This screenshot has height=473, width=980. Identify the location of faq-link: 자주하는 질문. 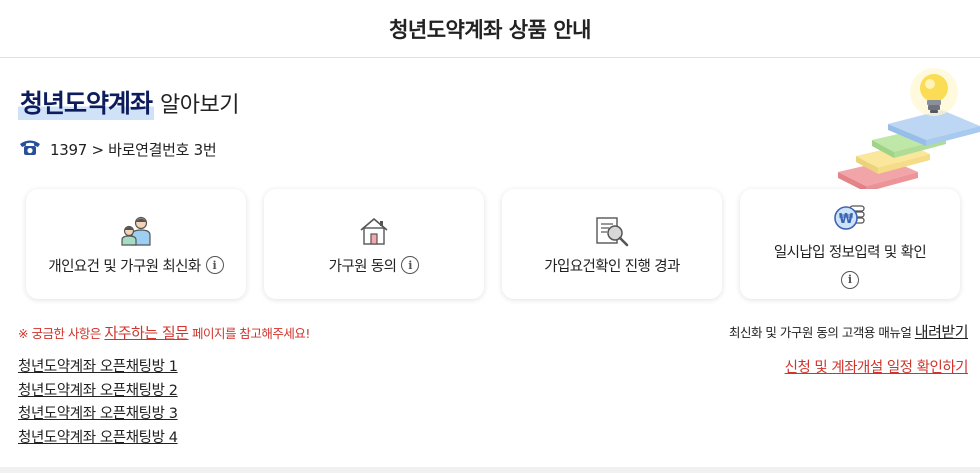
(146, 333).